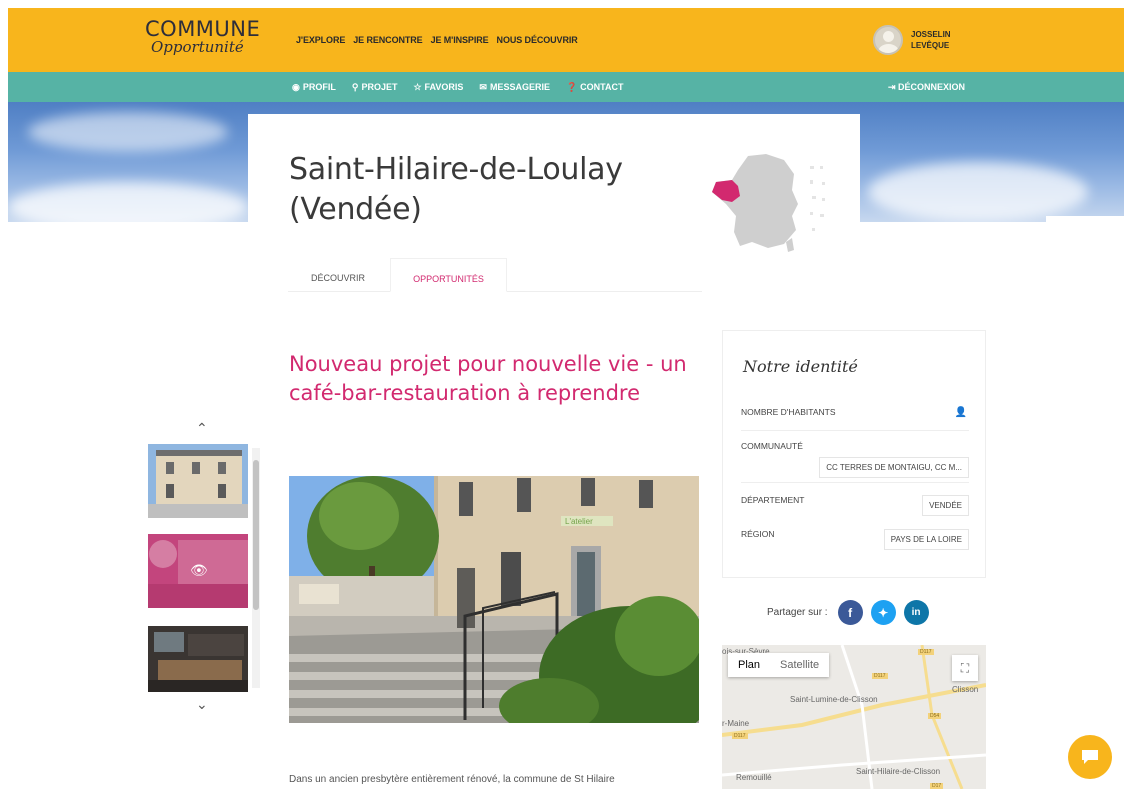  I want to click on thumbnail-gallery: 👁, so click(205, 568).